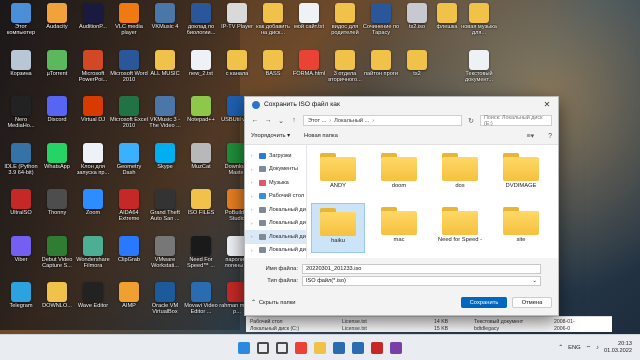  I want to click on desktop-icon: ts2, so click(417, 63).